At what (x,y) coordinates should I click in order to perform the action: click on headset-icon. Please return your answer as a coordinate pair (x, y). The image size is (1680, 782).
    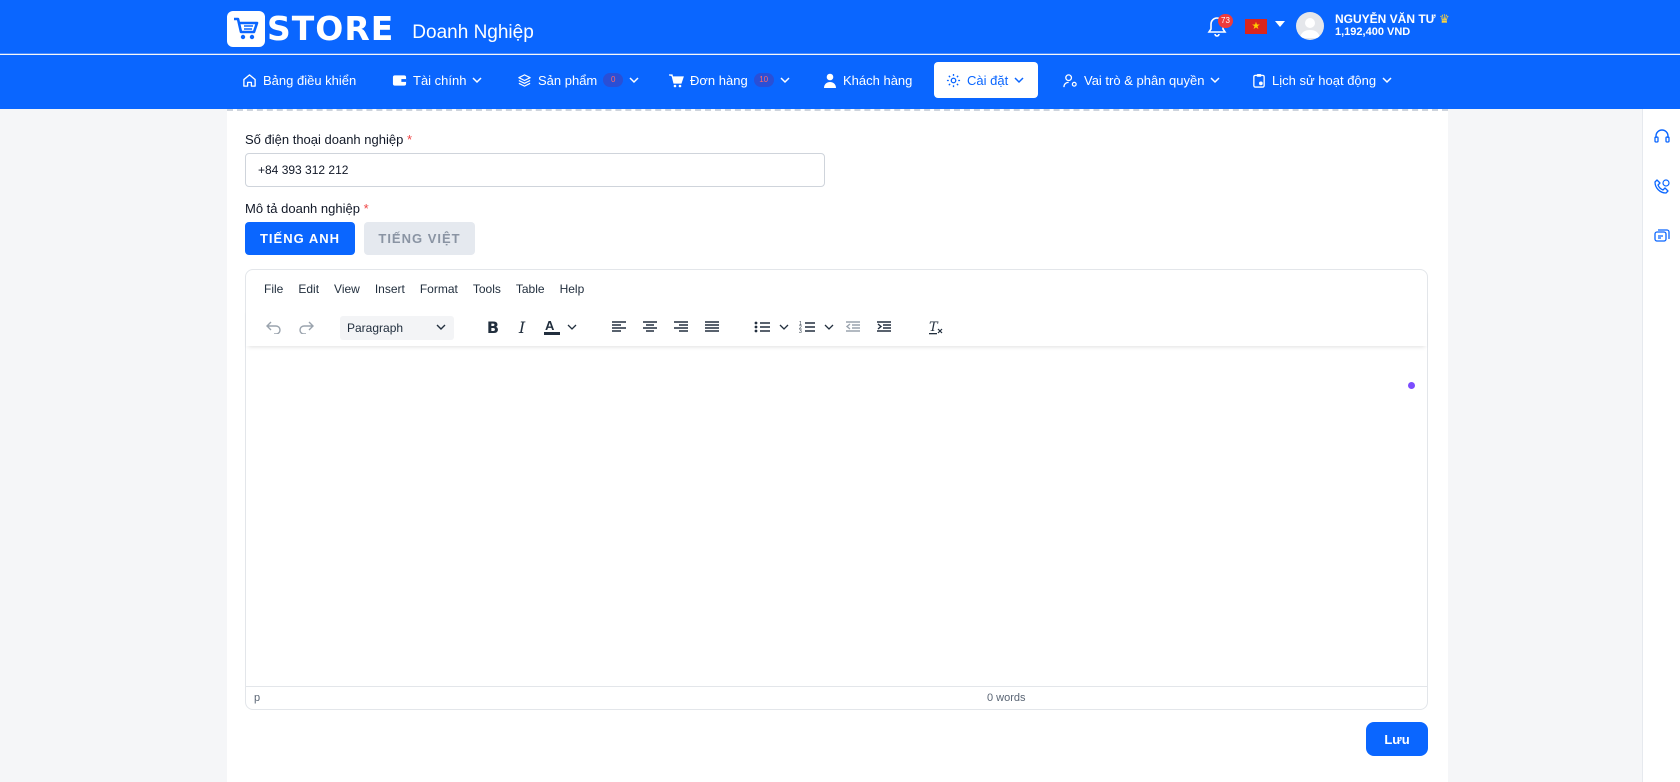
    Looking at the image, I should click on (1662, 137).